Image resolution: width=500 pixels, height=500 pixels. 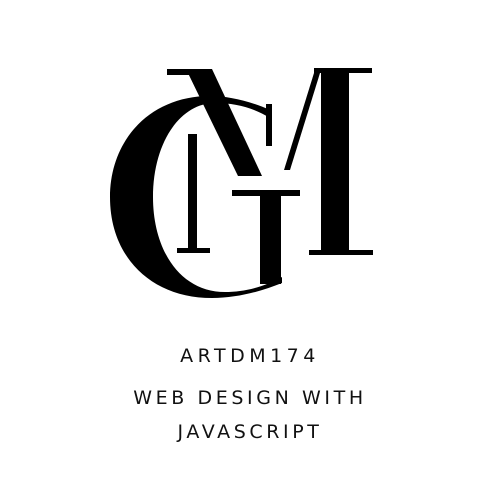 What do you see at coordinates (343, 70) in the screenshot?
I see `m-top-right-serif` at bounding box center [343, 70].